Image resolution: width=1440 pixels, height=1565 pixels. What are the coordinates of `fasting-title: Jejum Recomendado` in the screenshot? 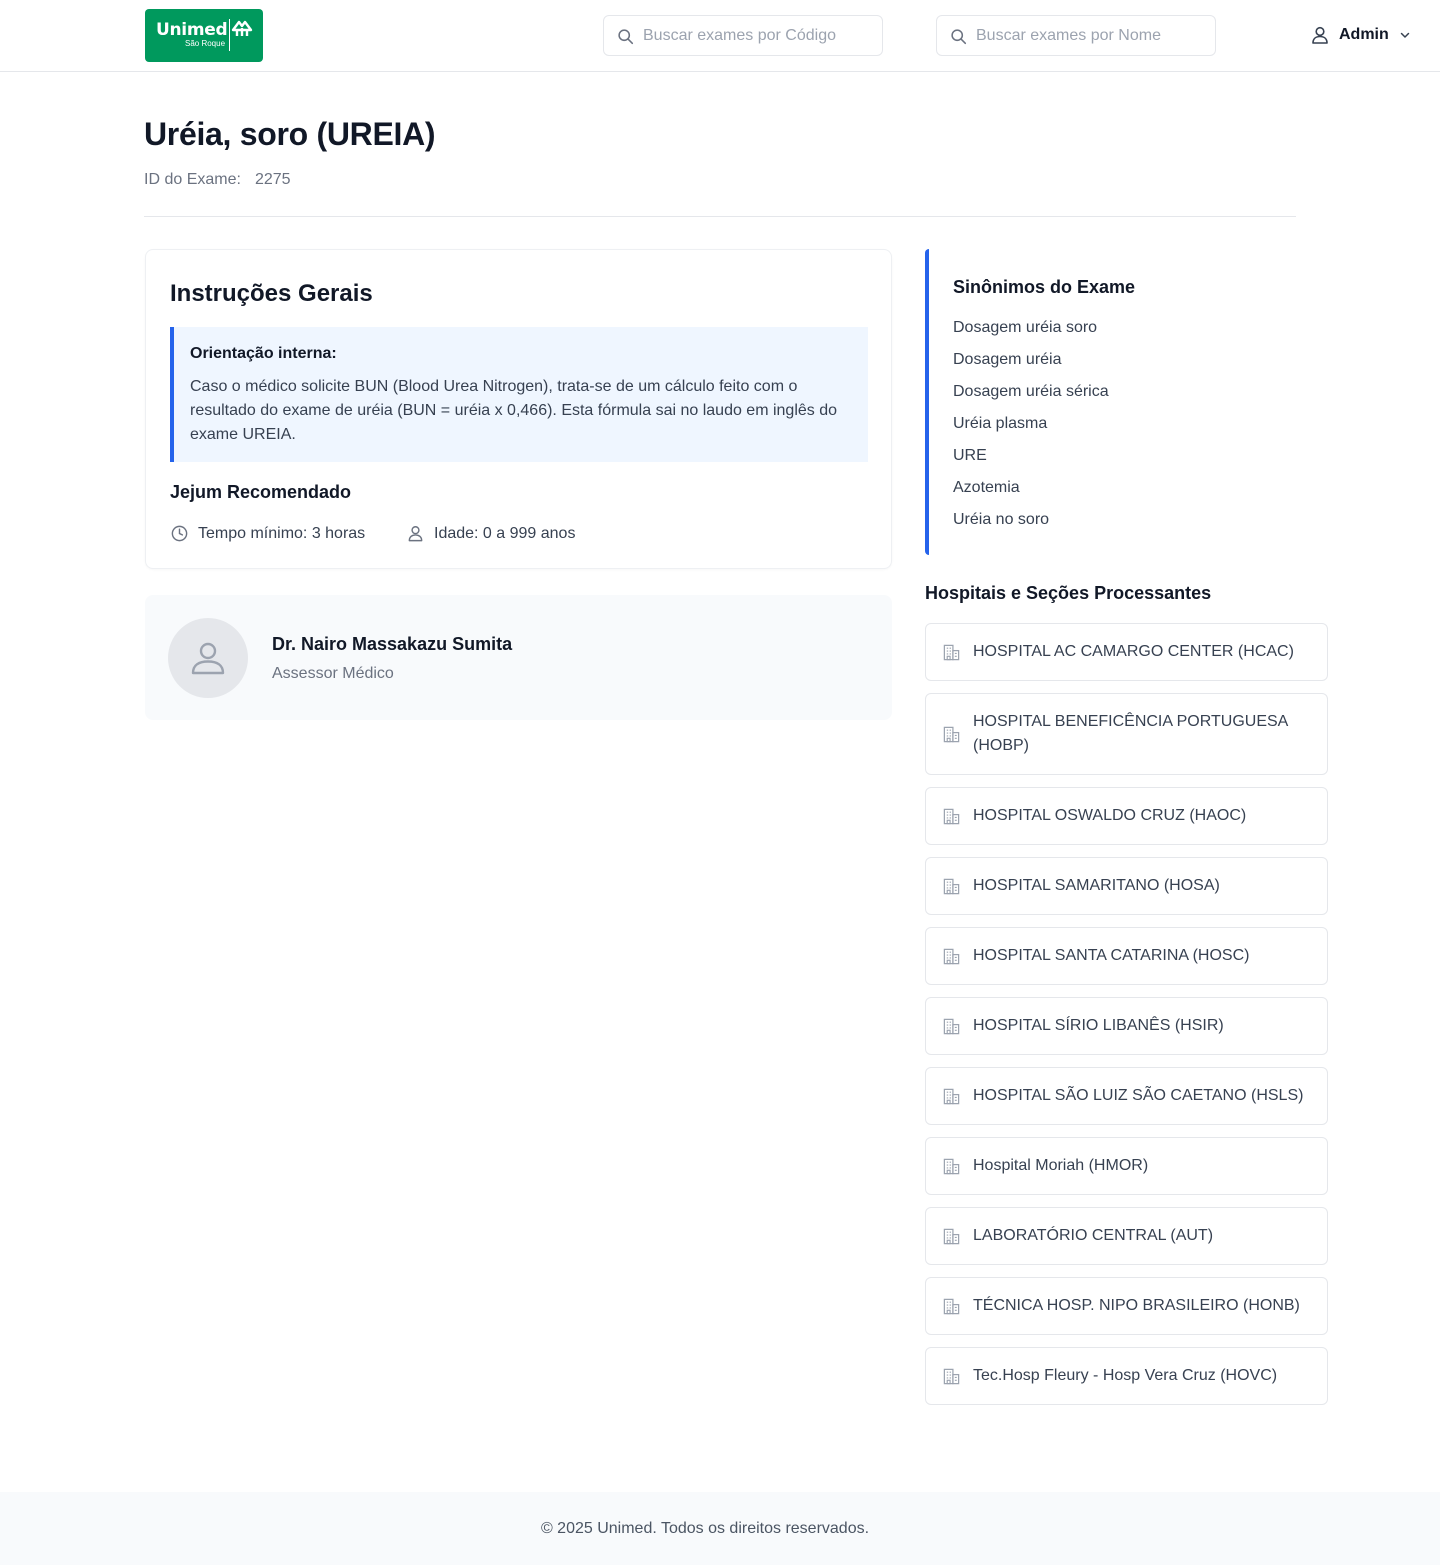 It's located at (261, 492).